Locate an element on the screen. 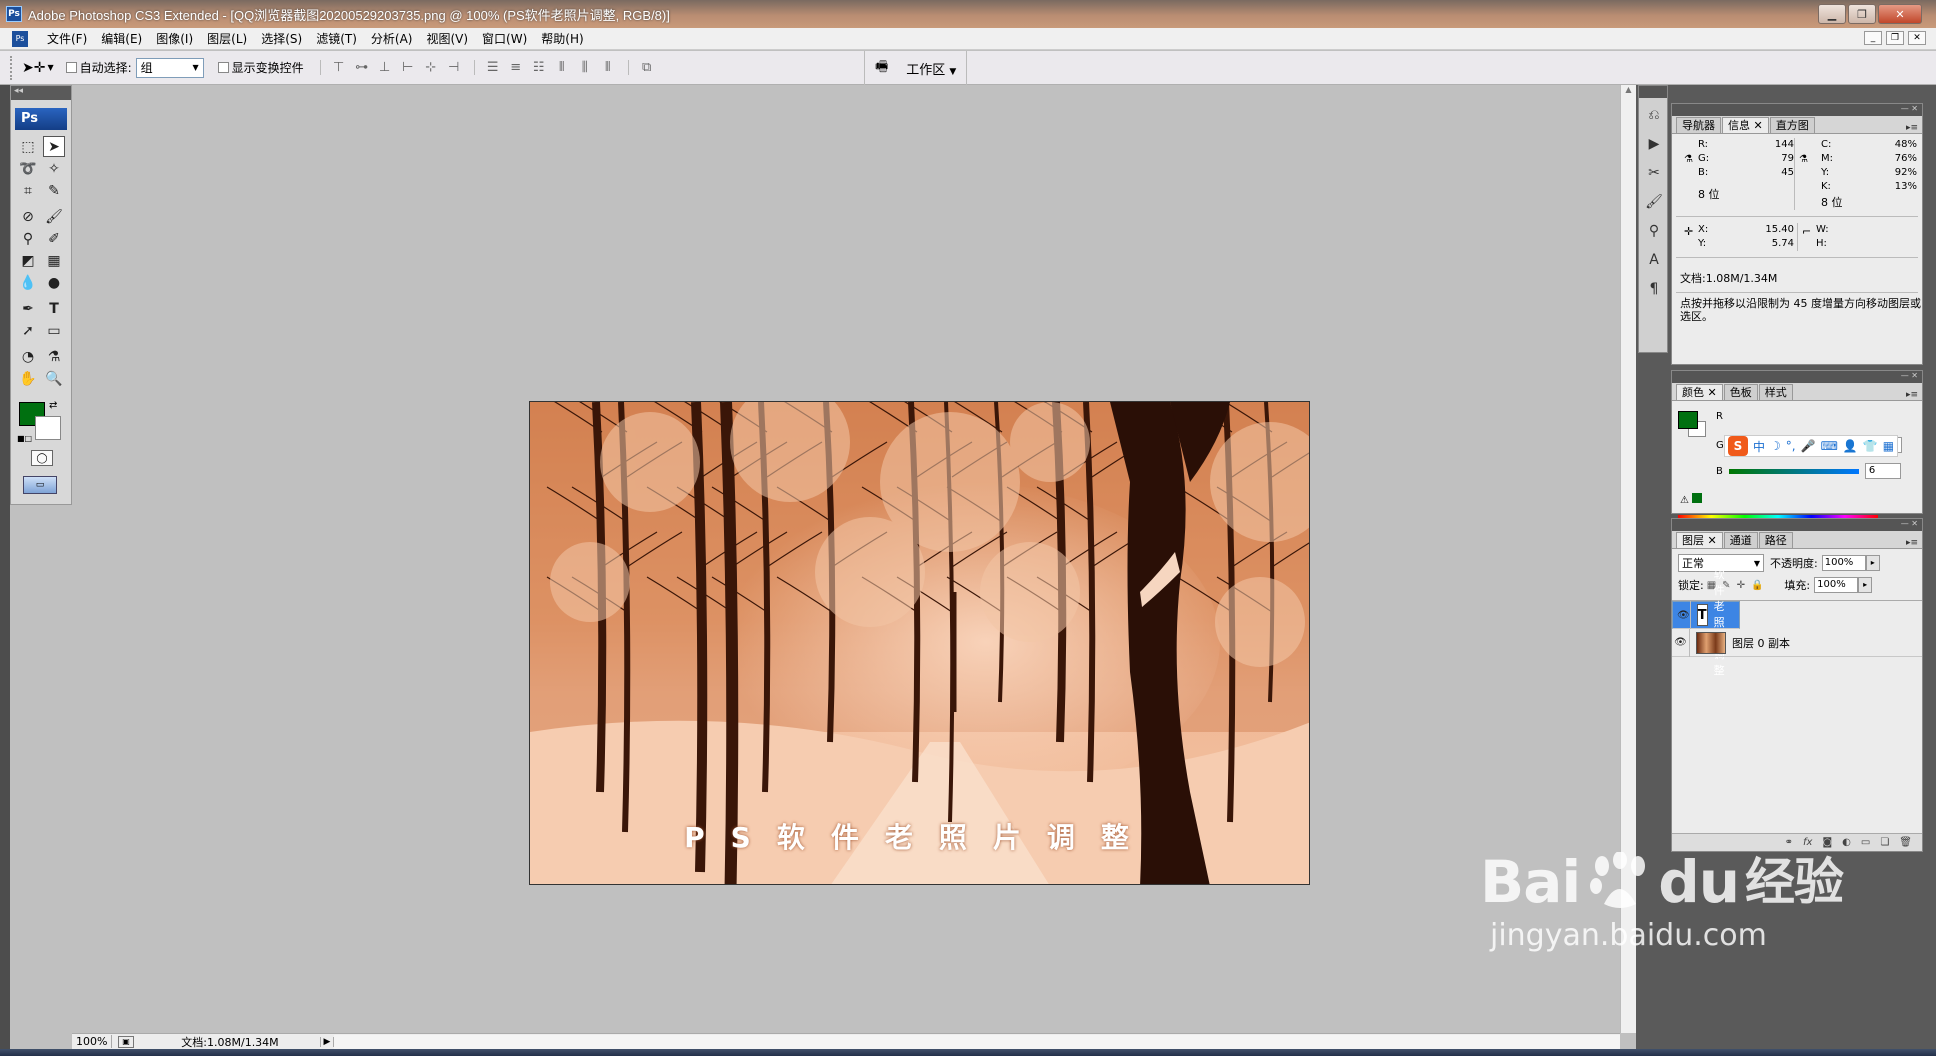 The image size is (1936, 1056). fill-slider-button: ▸ is located at coordinates (1865, 585).